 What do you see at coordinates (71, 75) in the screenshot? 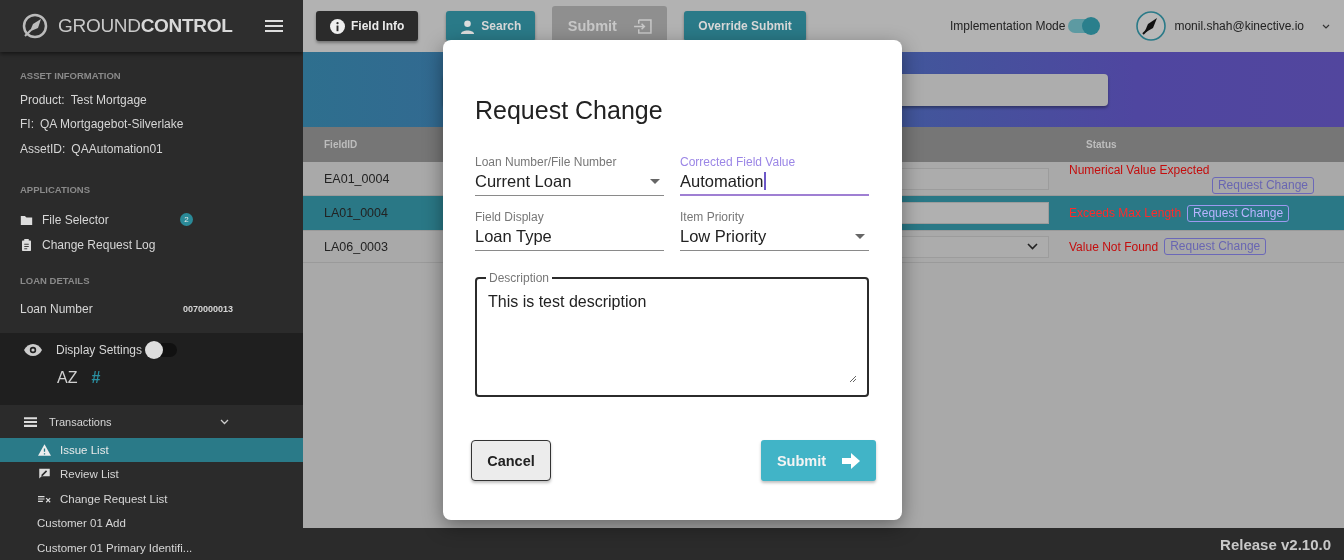
I see `section-heading: ASSET INFORMATION` at bounding box center [71, 75].